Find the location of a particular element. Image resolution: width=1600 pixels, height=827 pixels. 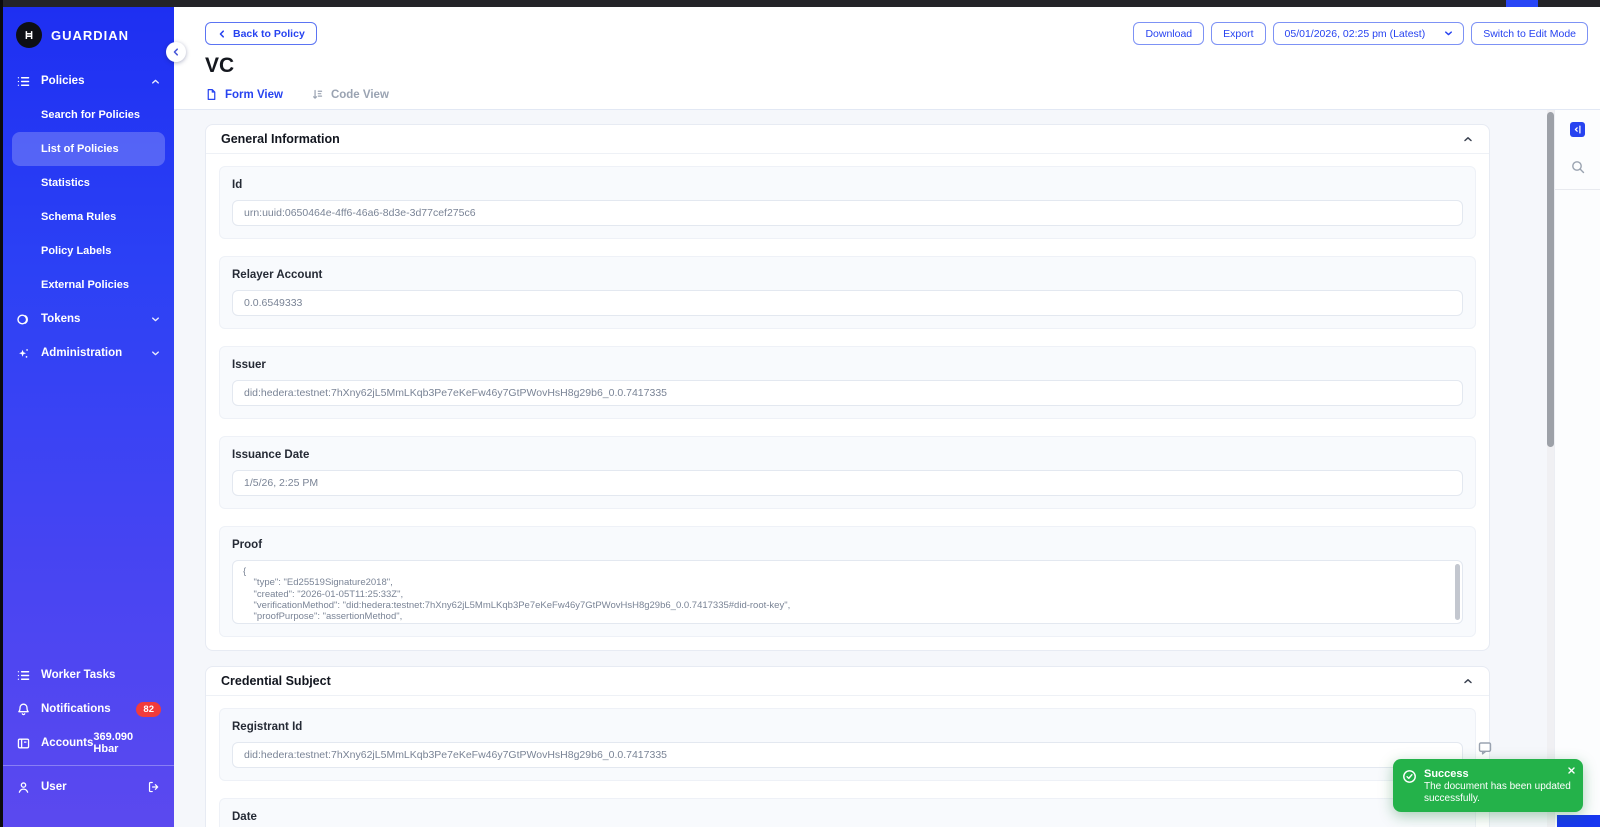

sidebar-item-label: External Policies is located at coordinates (85, 285).